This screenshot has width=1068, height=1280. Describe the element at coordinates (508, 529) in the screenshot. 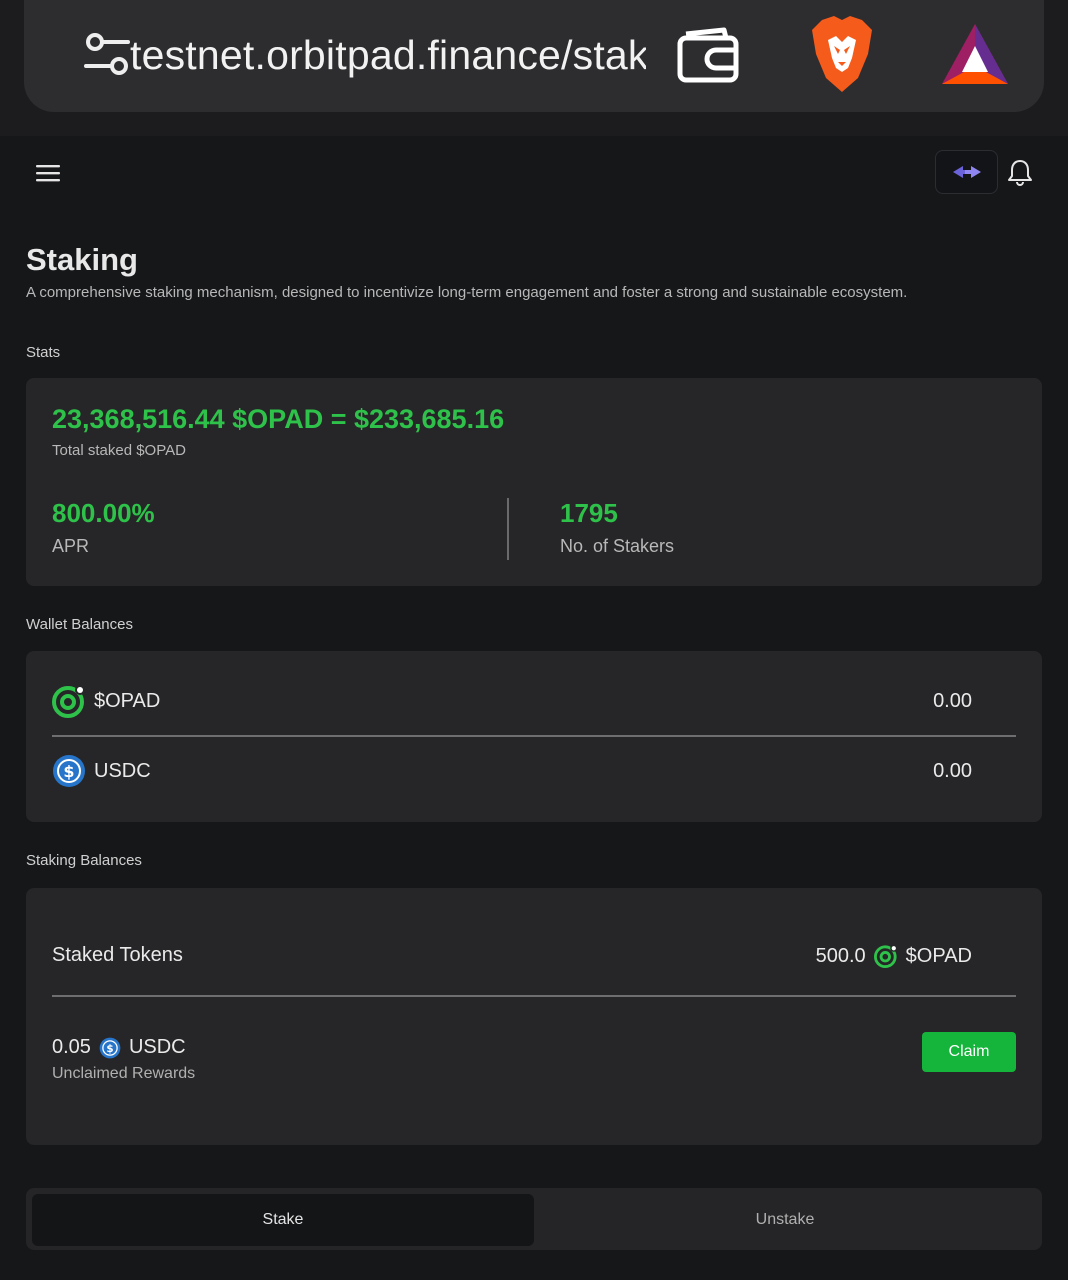

I see `stats-divider` at that location.